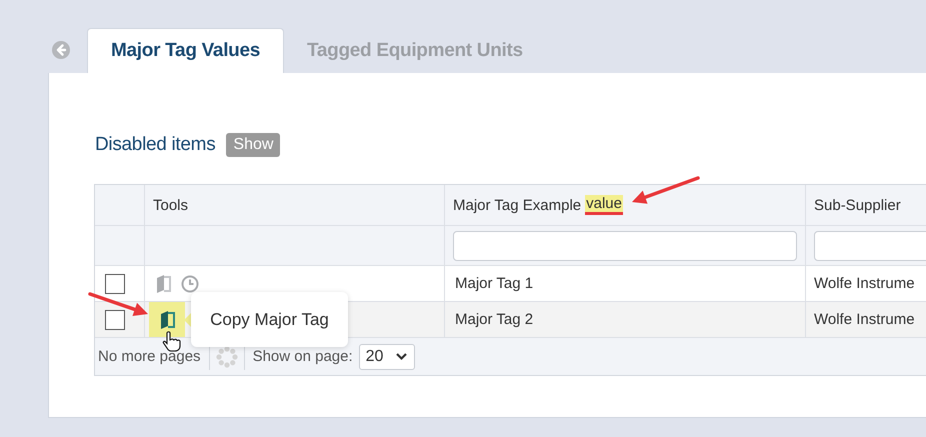  I want to click on column-header: Major Tag Example, so click(517, 205).